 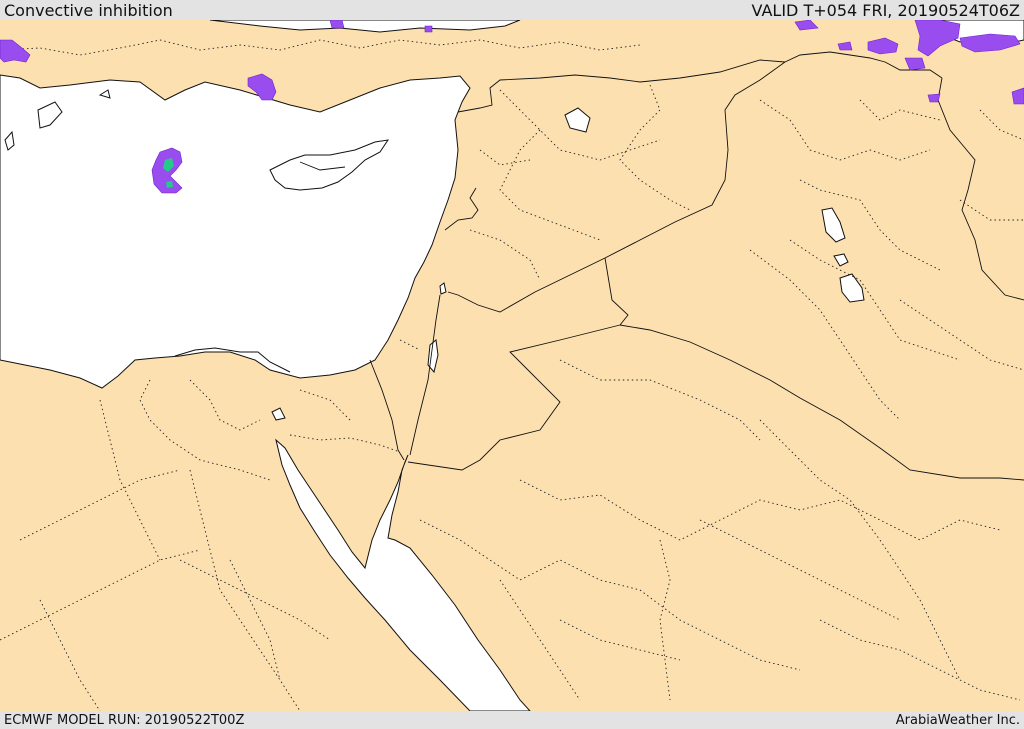 I want to click on cin-patch-blacksea, so click(x=337, y=24).